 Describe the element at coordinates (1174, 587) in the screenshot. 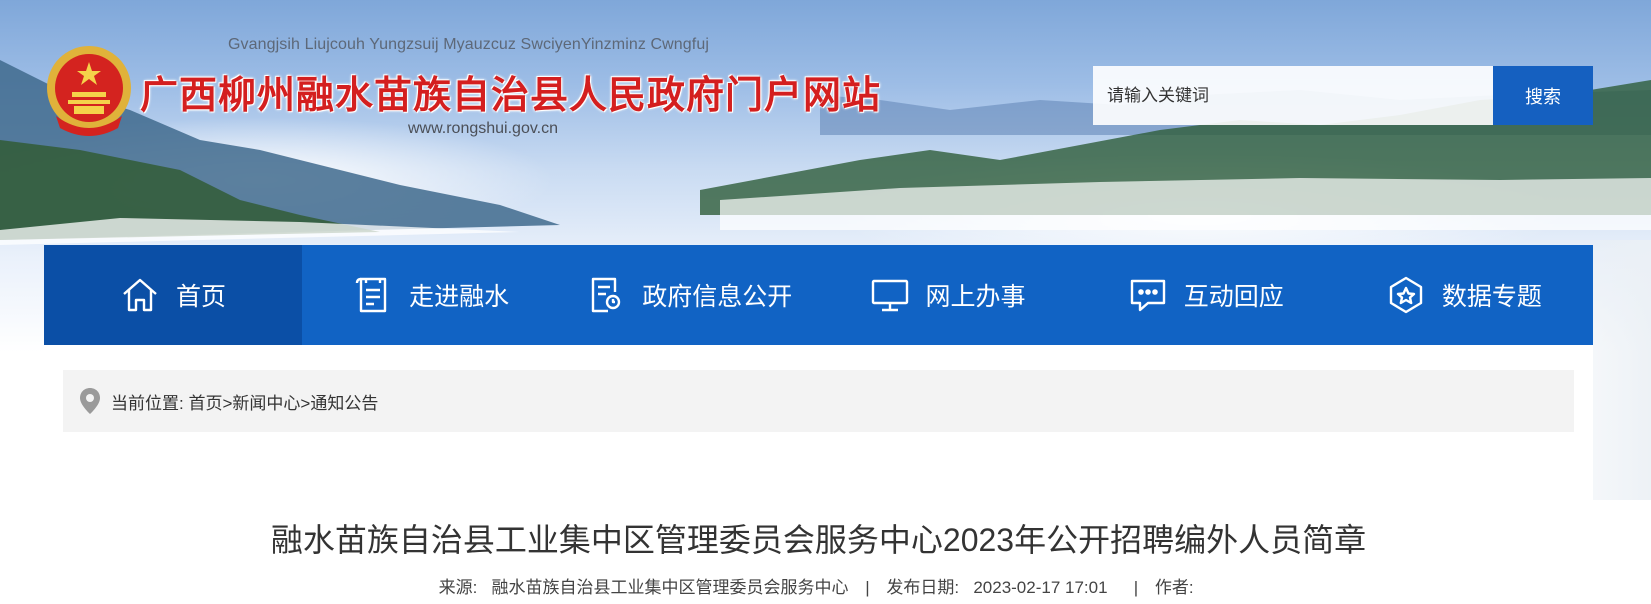

I see `author-label: 作者:` at that location.